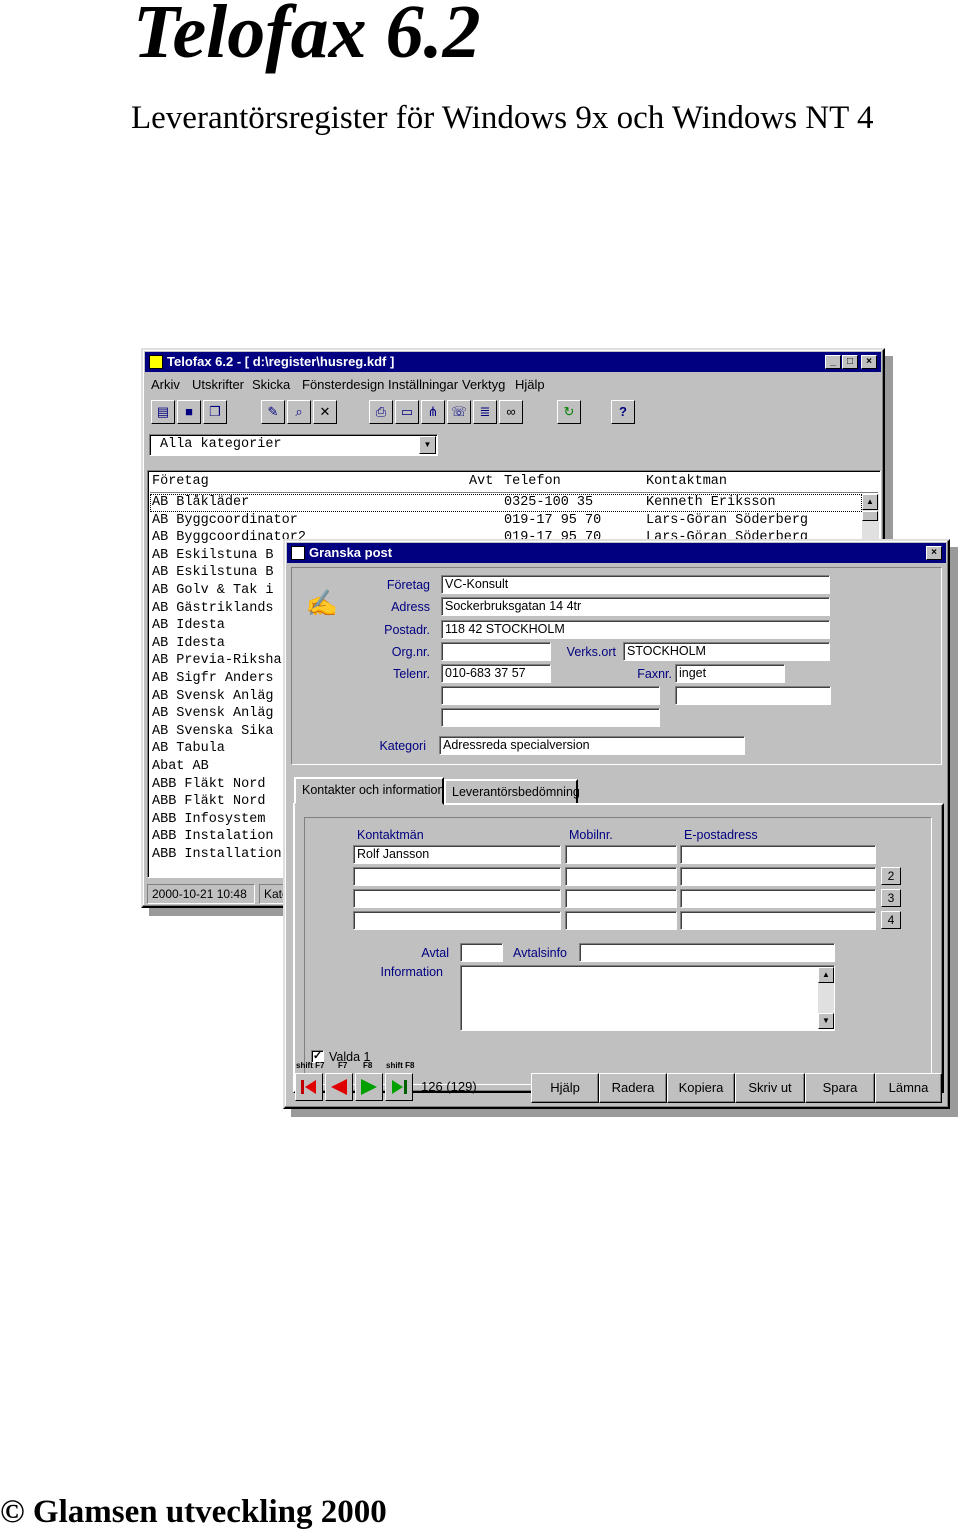 The width and height of the screenshot is (960, 1536). I want to click on tab-supplier-assessment: Leverantörsbedömning, so click(512, 792).